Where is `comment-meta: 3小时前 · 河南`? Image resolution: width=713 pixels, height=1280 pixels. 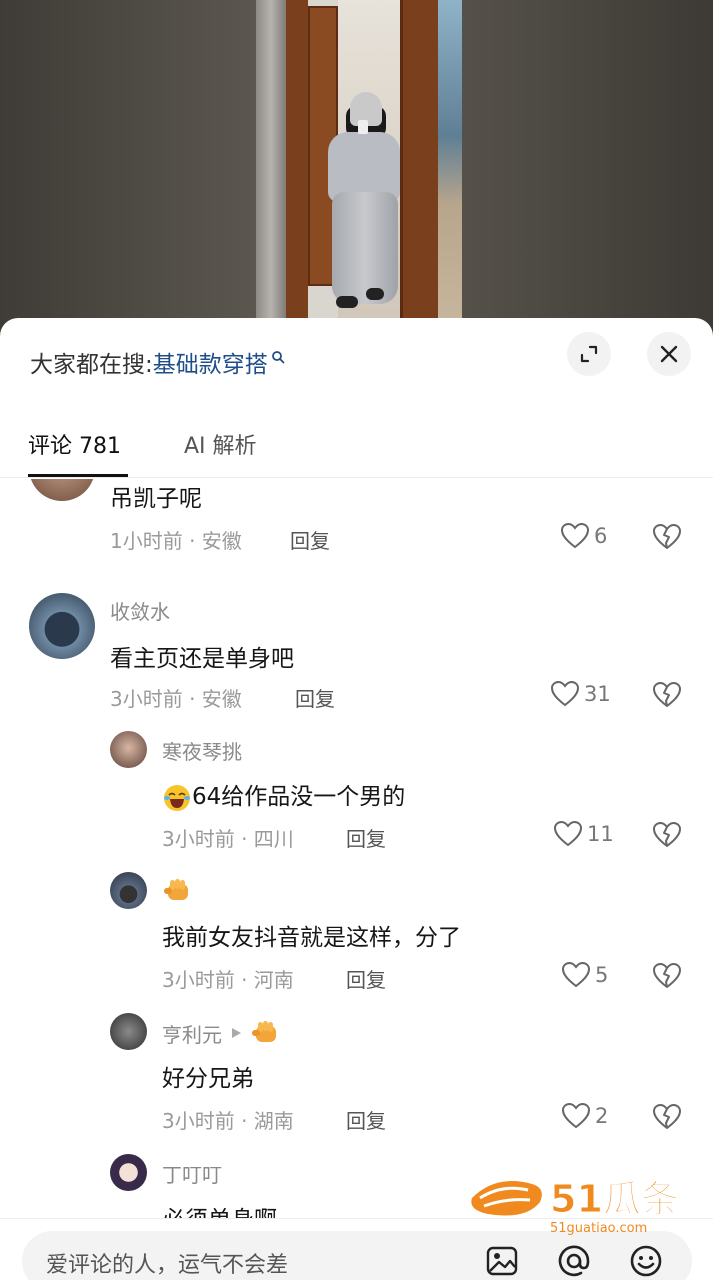 comment-meta: 3小时前 · 河南 is located at coordinates (228, 980).